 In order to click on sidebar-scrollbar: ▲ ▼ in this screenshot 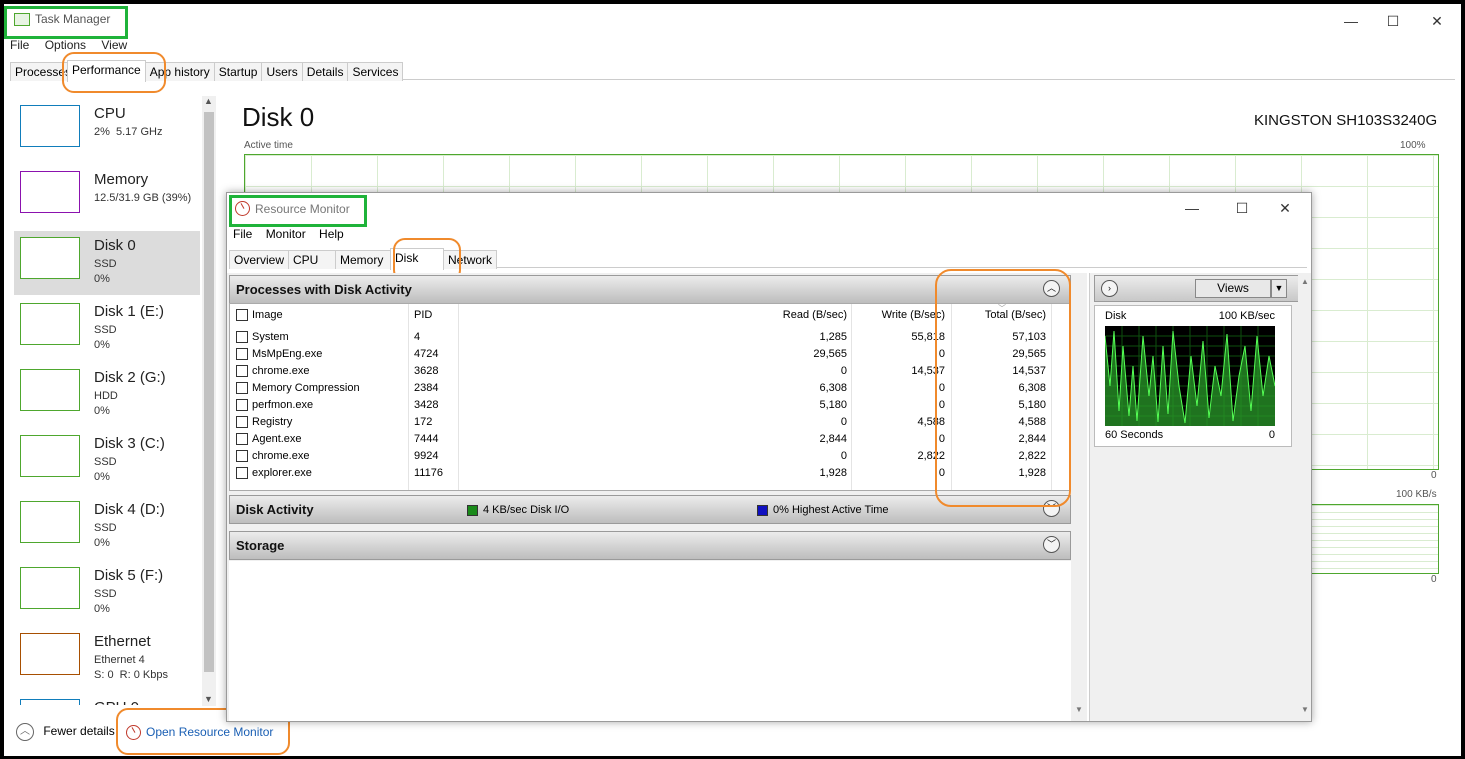, I will do `click(209, 401)`.